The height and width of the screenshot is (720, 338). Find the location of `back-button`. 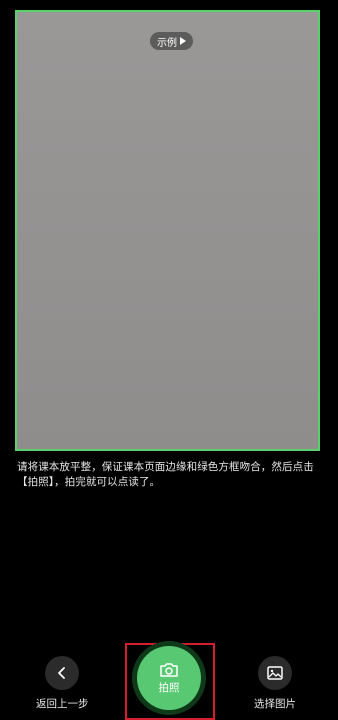

back-button is located at coordinates (62, 673).